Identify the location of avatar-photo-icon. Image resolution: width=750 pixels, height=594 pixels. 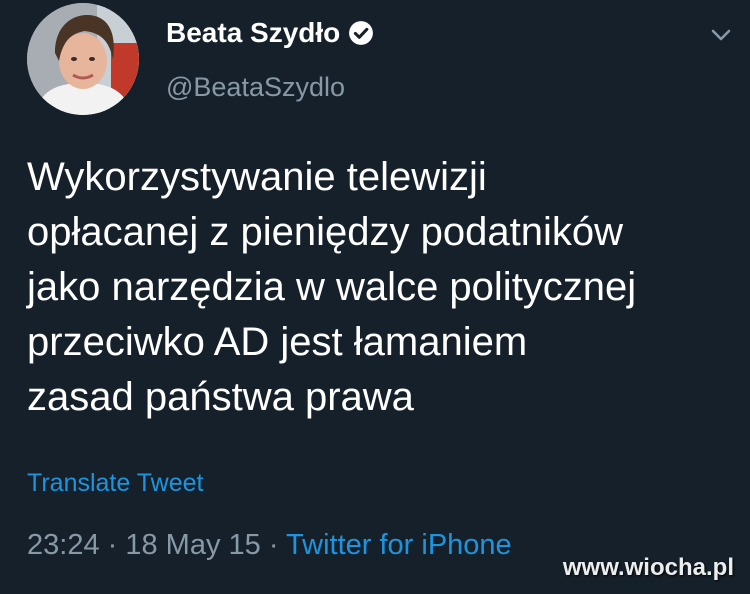
(83, 59).